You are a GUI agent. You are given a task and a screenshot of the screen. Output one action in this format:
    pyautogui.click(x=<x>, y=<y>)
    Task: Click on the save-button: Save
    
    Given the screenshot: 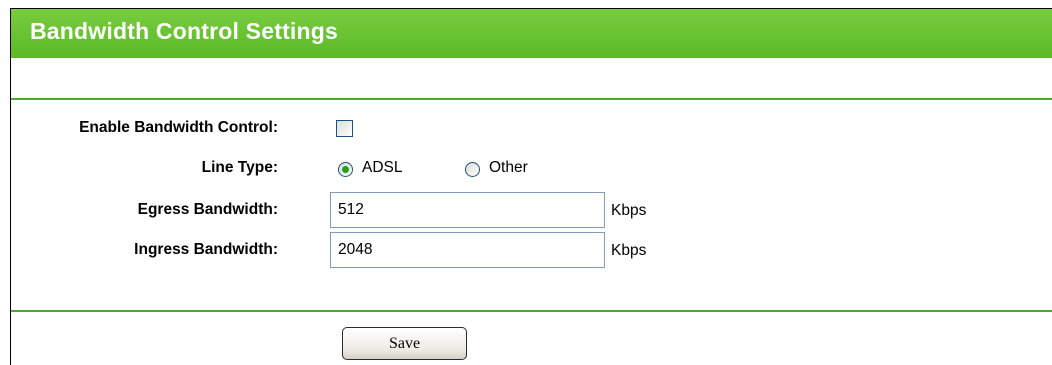 What is the action you would take?
    pyautogui.click(x=404, y=343)
    